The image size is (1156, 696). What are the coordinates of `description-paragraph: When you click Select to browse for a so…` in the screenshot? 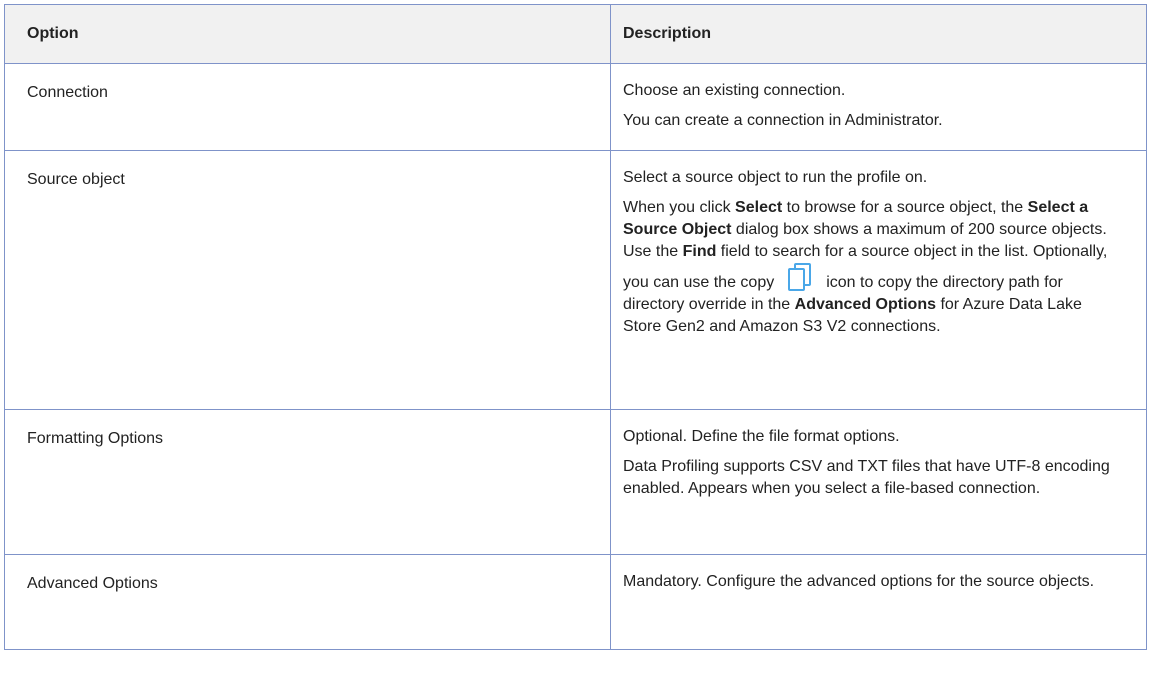 It's located at (869, 267).